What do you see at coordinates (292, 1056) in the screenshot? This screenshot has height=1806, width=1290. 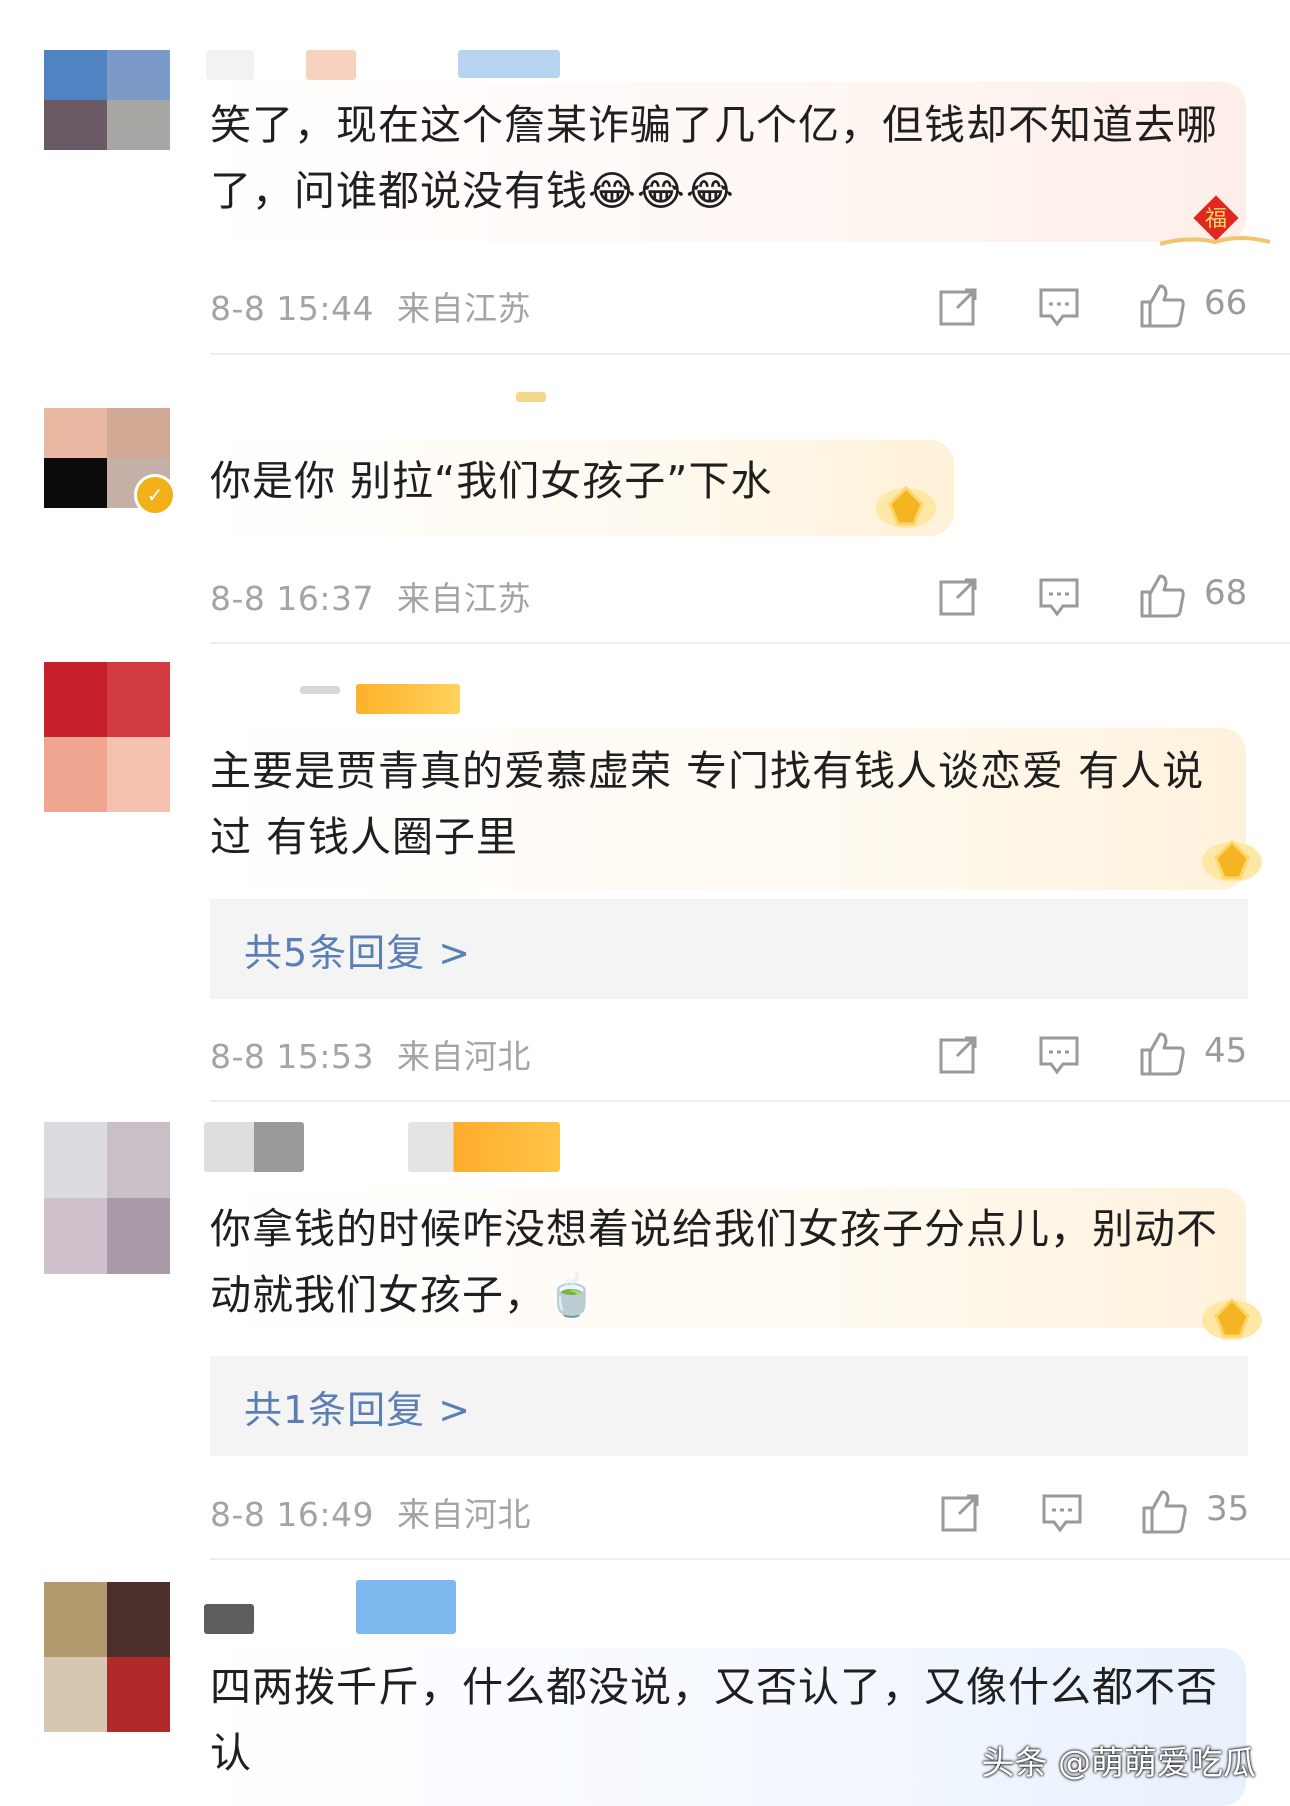 I see `comment-time: 8-8 15:53` at bounding box center [292, 1056].